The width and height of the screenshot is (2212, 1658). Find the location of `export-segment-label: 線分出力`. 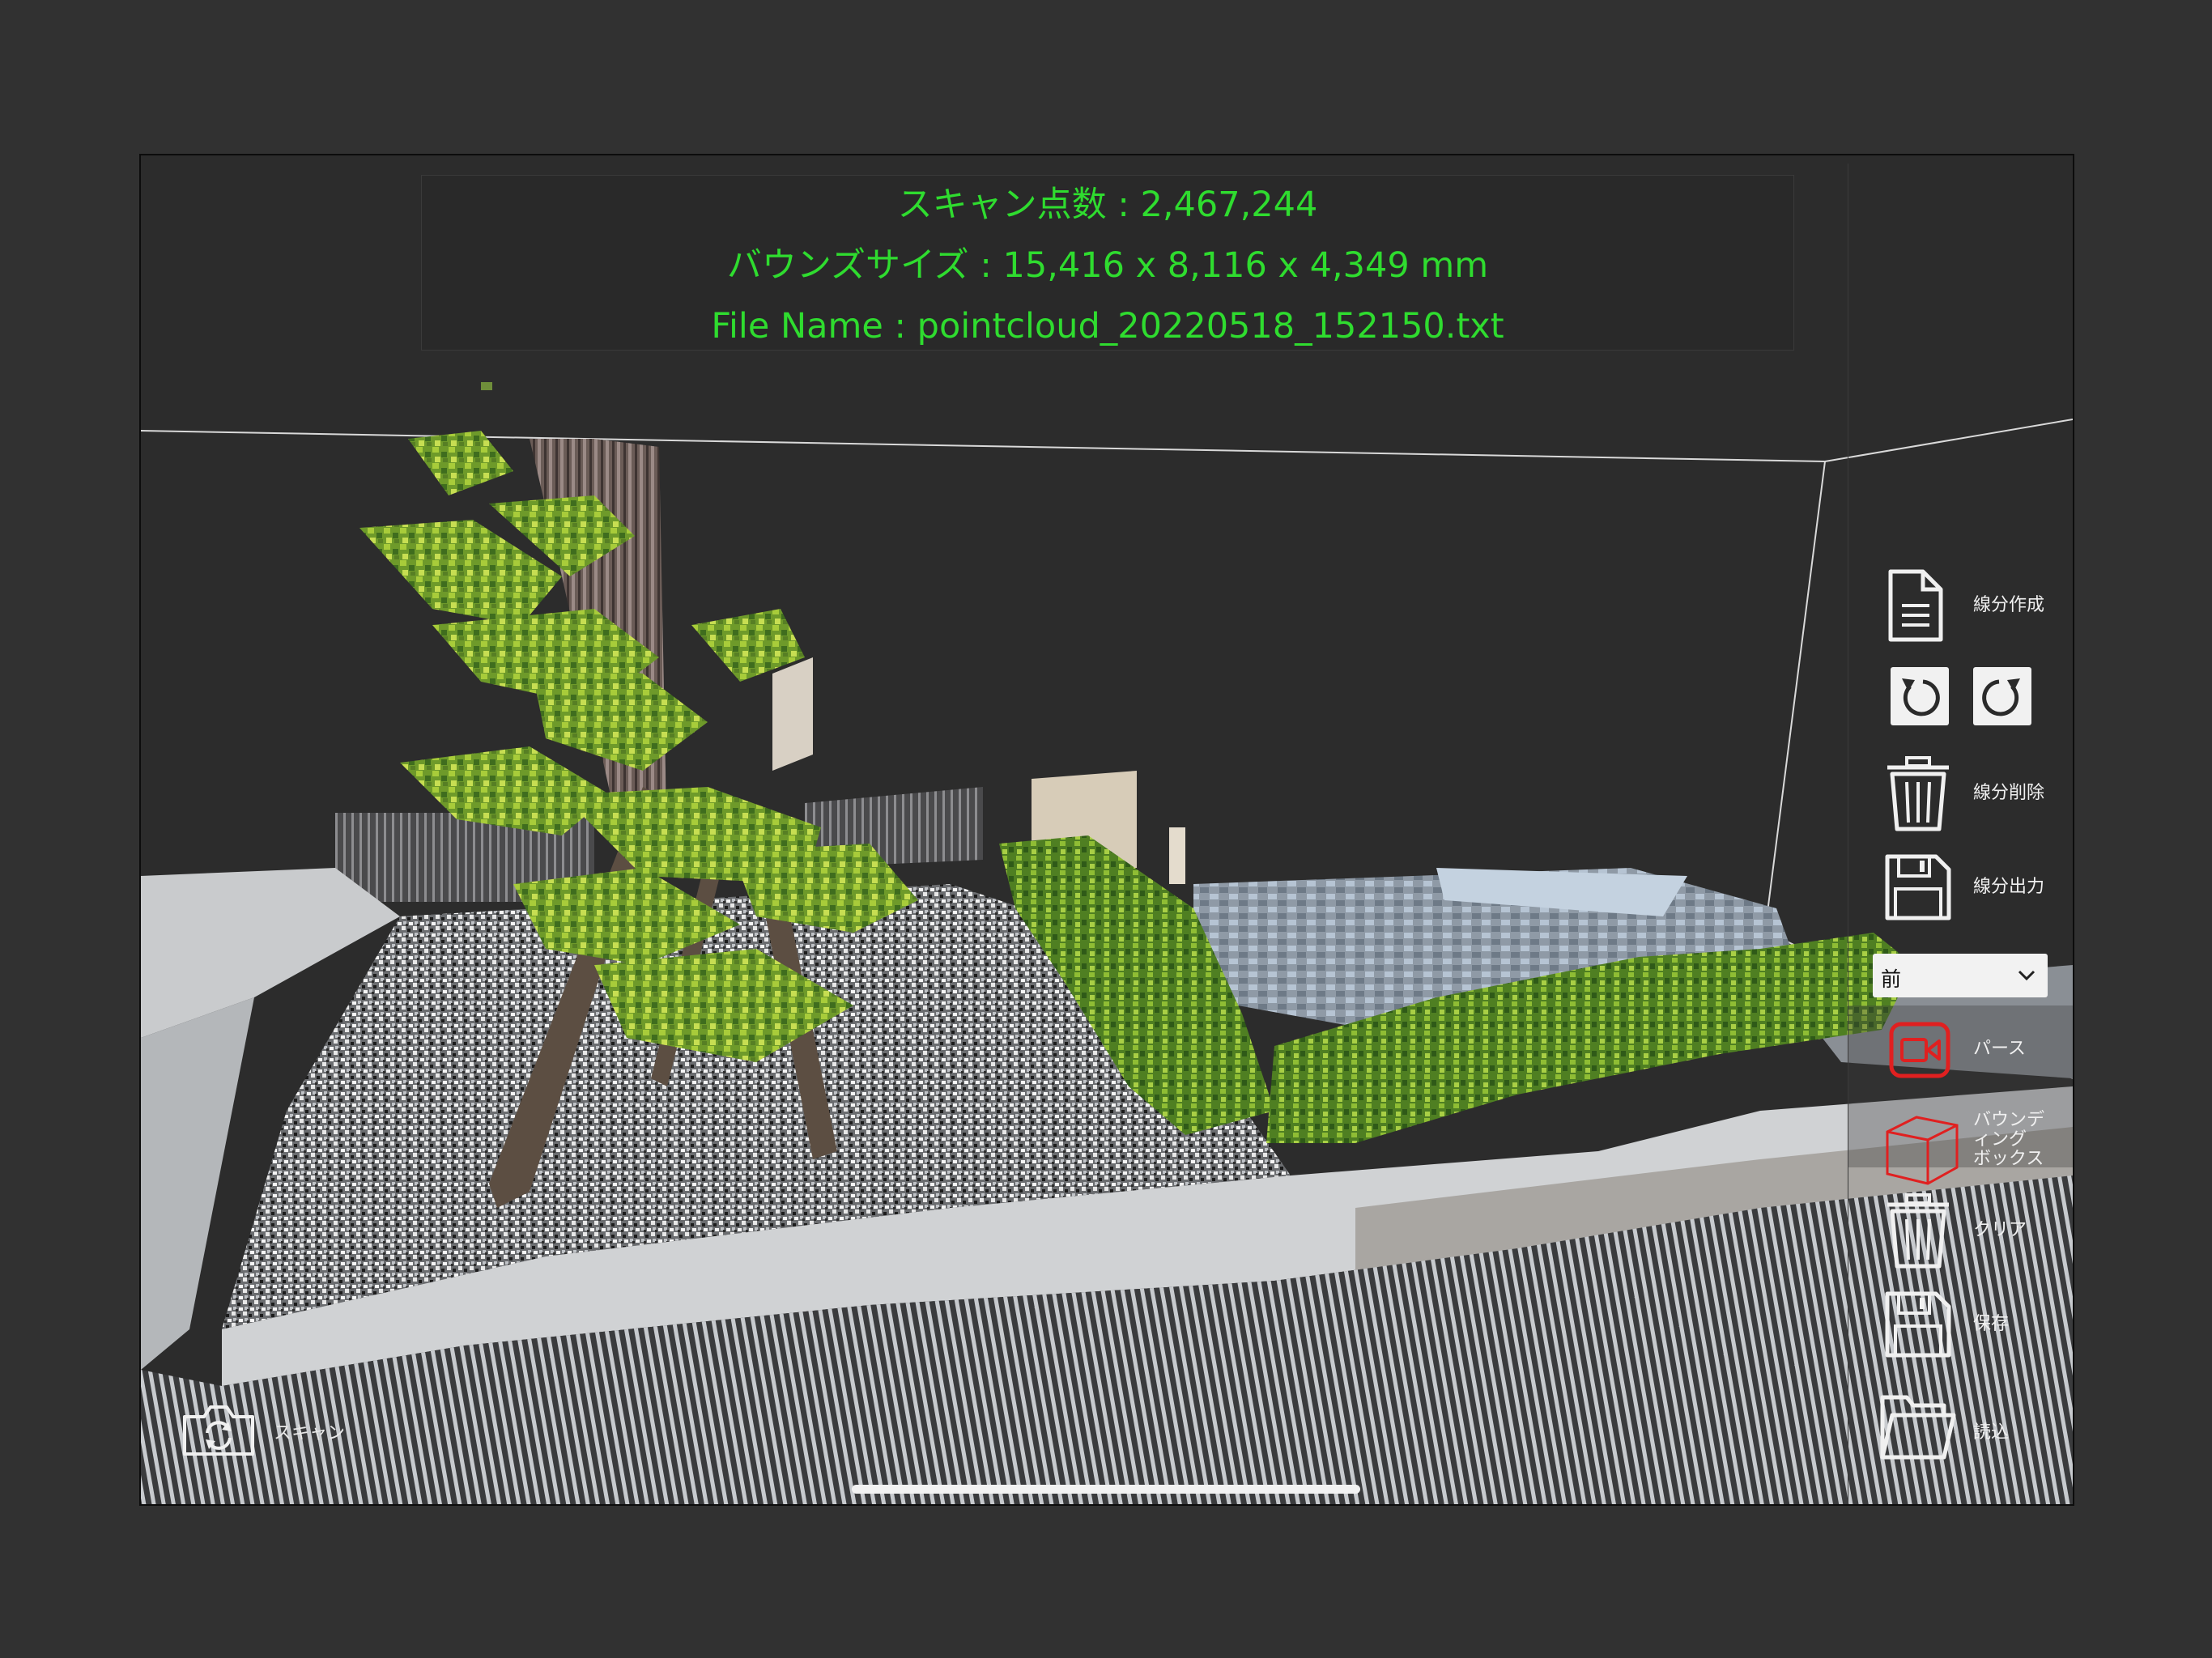

export-segment-label: 線分出力 is located at coordinates (2009, 887).